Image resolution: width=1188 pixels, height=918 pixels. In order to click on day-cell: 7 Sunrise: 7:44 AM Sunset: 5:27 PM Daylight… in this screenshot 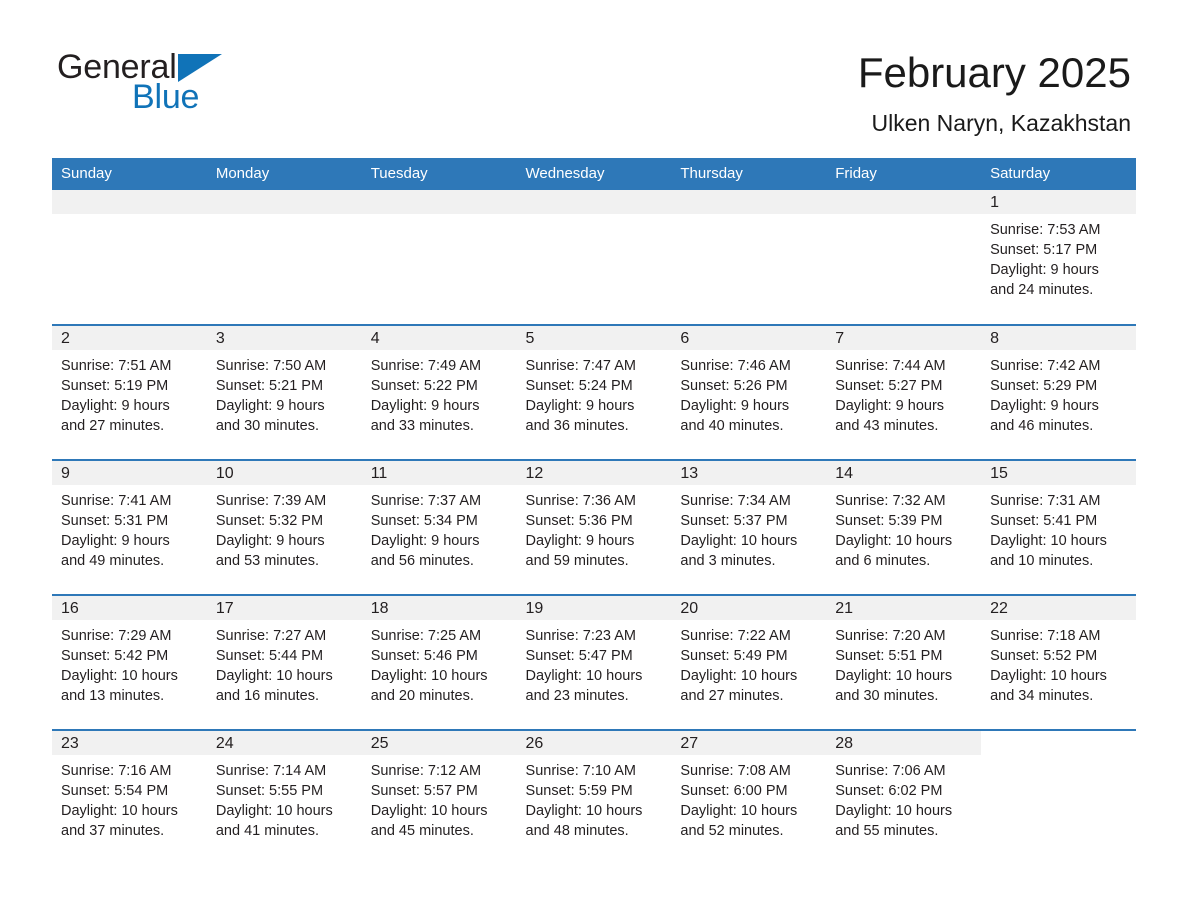, I will do `click(904, 392)`.